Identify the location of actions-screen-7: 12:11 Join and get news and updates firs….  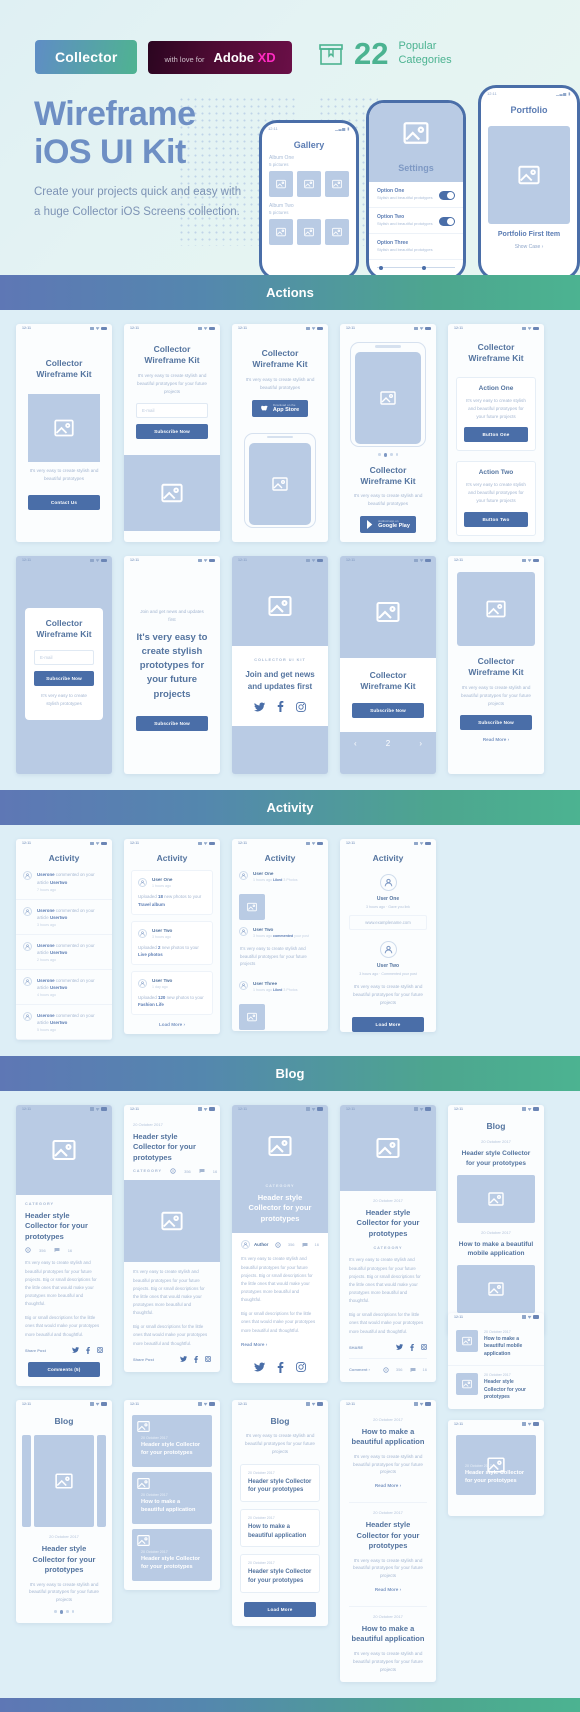
(172, 665).